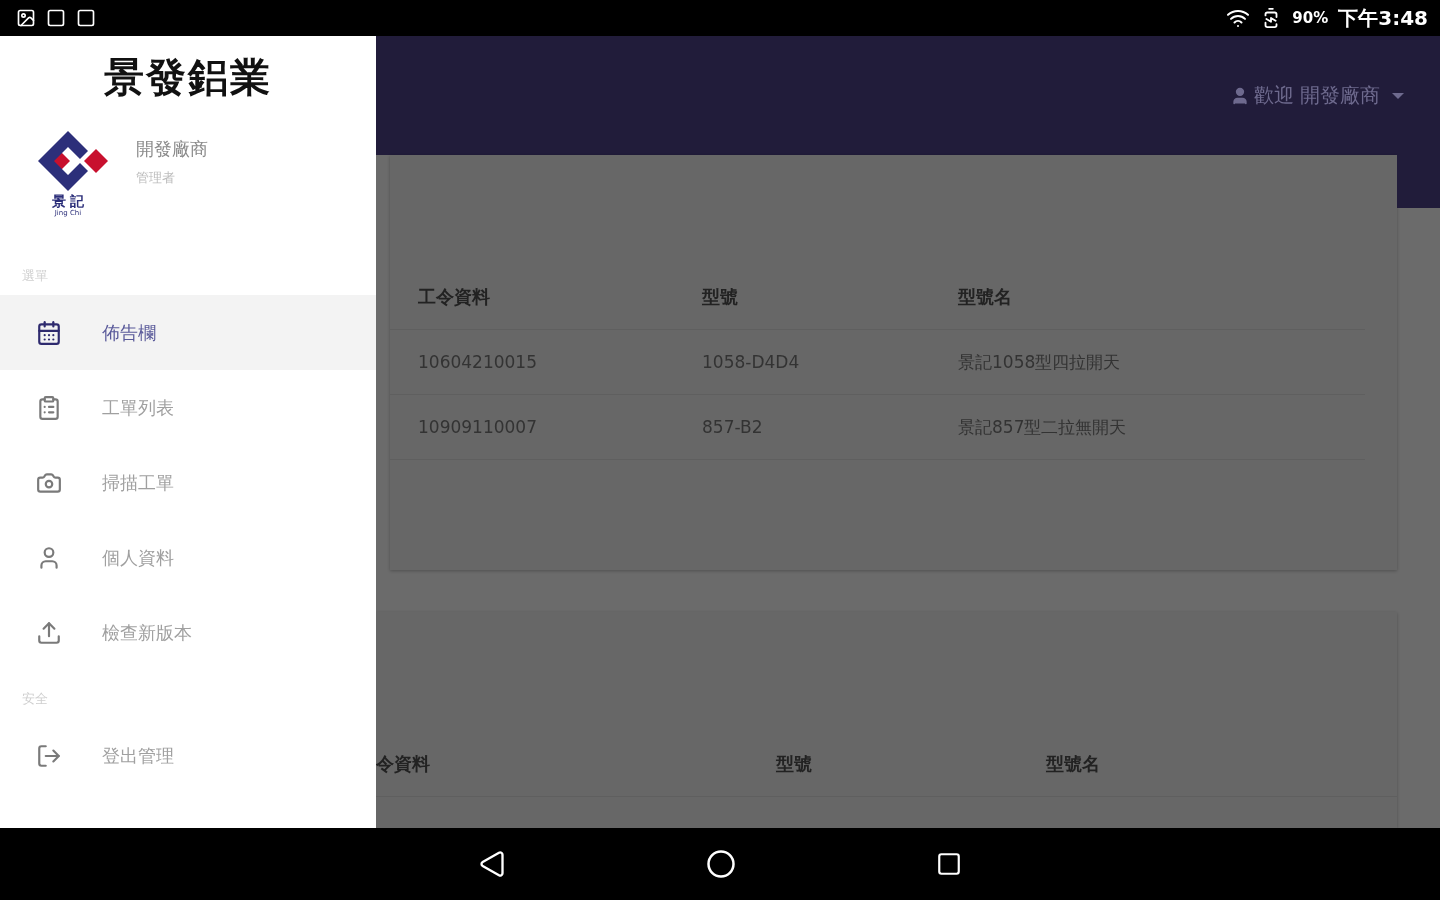 This screenshot has width=1440, height=900. Describe the element at coordinates (188, 557) in the screenshot. I see `menu-item: 個人資料` at that location.